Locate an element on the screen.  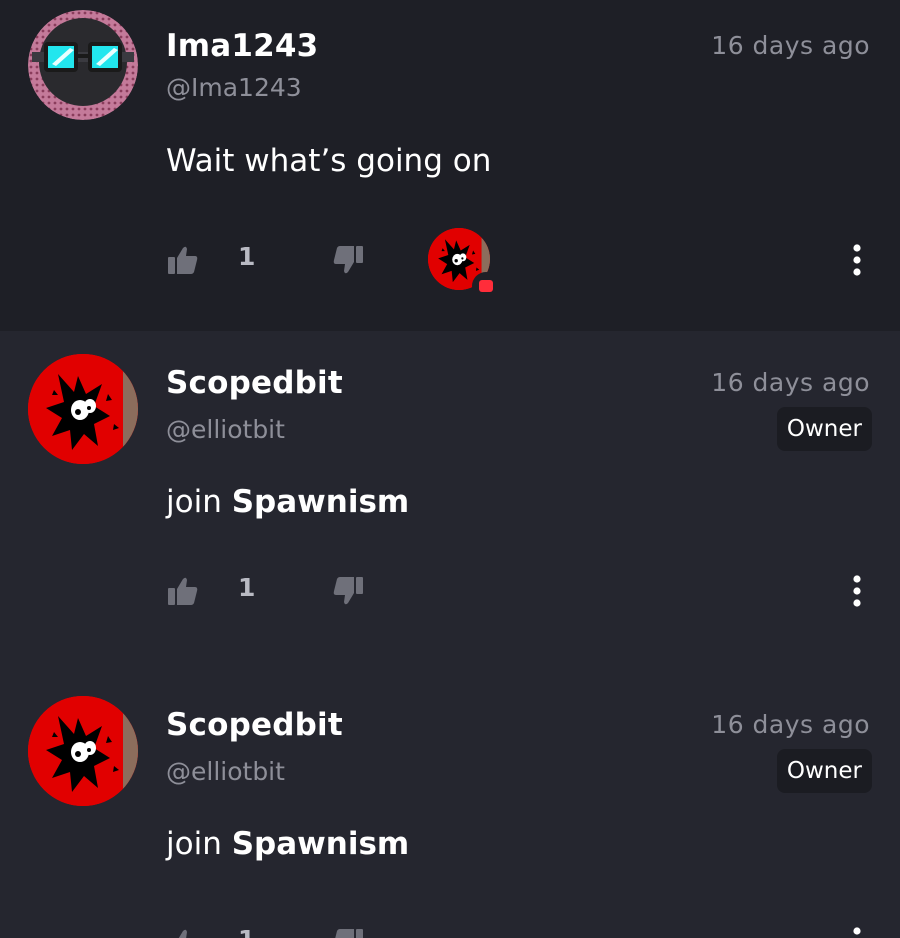
comment-text: Wait what’s going on is located at coordinates (329, 161).